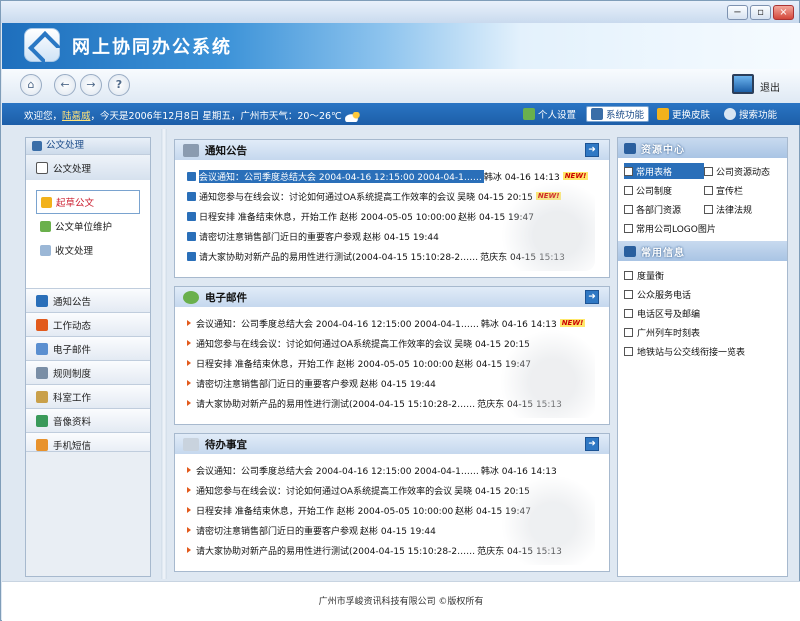  Describe the element at coordinates (401, 601) in the screenshot. I see `footer: 广州市孚峻资讯科技有限公司 ©版权所有` at that location.